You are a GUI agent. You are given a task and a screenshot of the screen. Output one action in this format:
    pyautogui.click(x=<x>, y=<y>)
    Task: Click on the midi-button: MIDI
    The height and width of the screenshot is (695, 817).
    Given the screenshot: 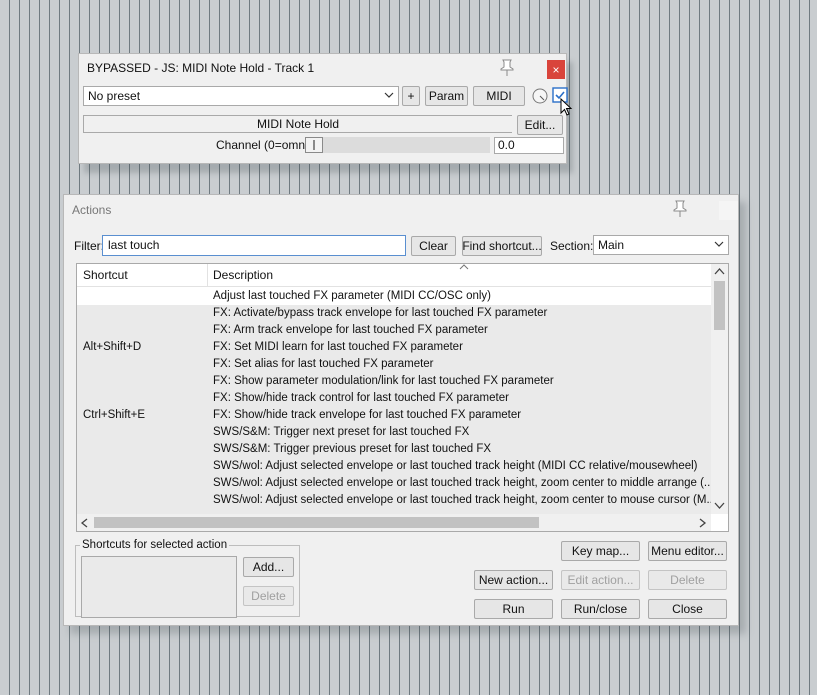 What is the action you would take?
    pyautogui.click(x=499, y=96)
    